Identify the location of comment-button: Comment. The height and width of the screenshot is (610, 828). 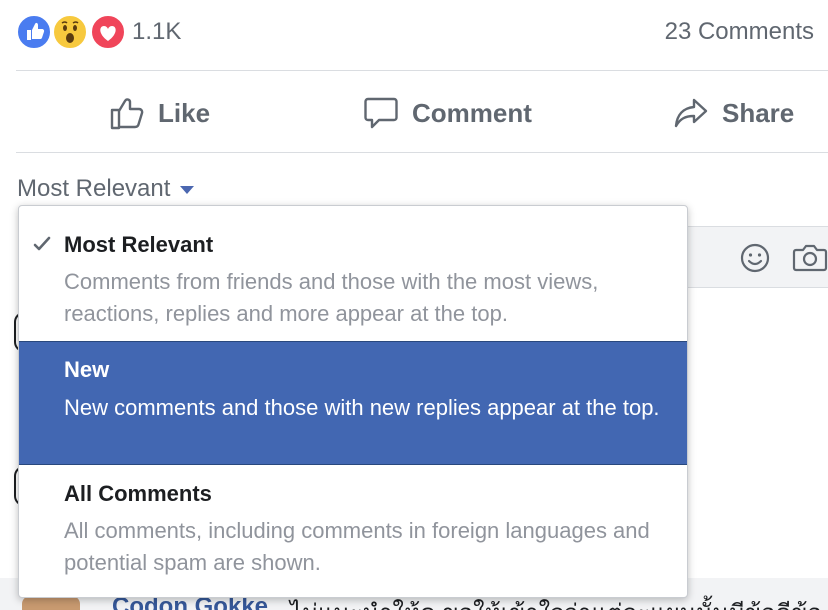
(447, 113).